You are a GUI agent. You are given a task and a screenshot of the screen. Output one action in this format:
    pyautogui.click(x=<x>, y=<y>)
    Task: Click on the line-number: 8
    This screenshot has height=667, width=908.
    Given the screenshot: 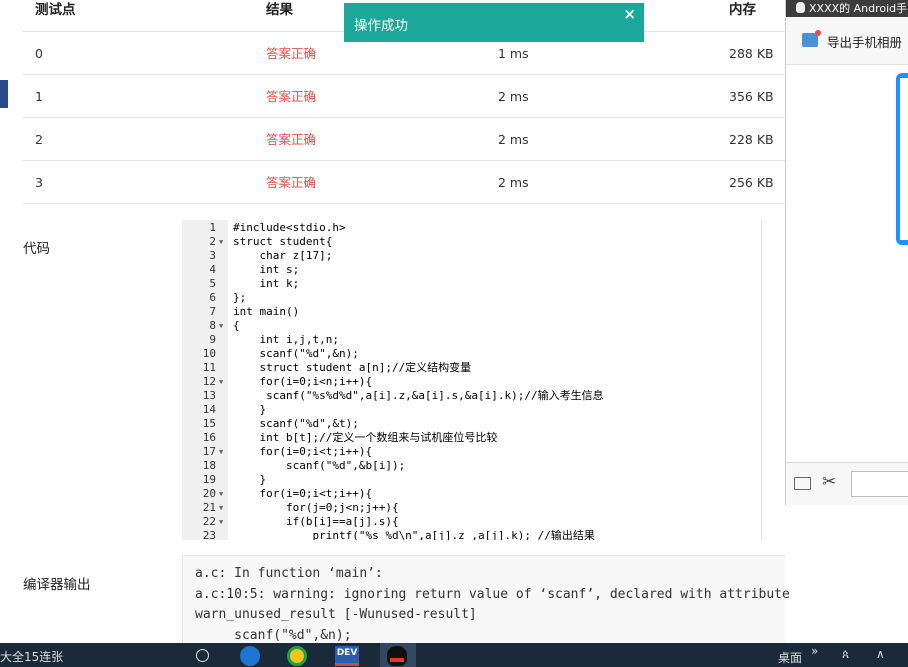 What is the action you would take?
    pyautogui.click(x=212, y=325)
    